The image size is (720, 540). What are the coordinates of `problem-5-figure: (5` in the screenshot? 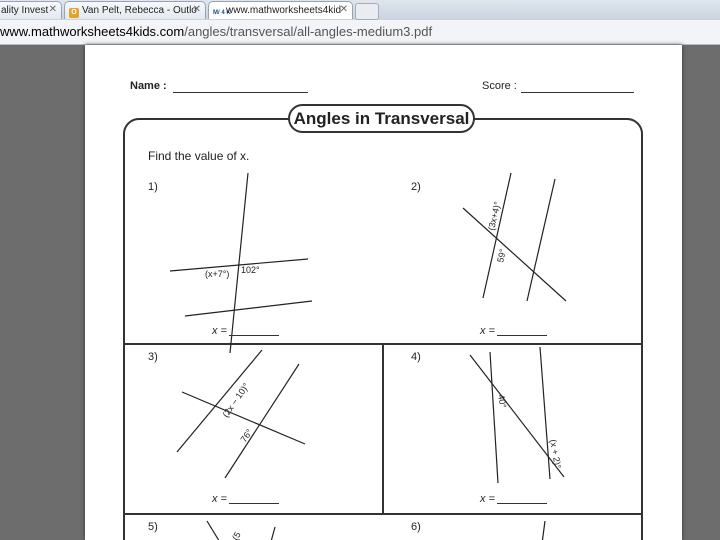 It's located at (241, 530).